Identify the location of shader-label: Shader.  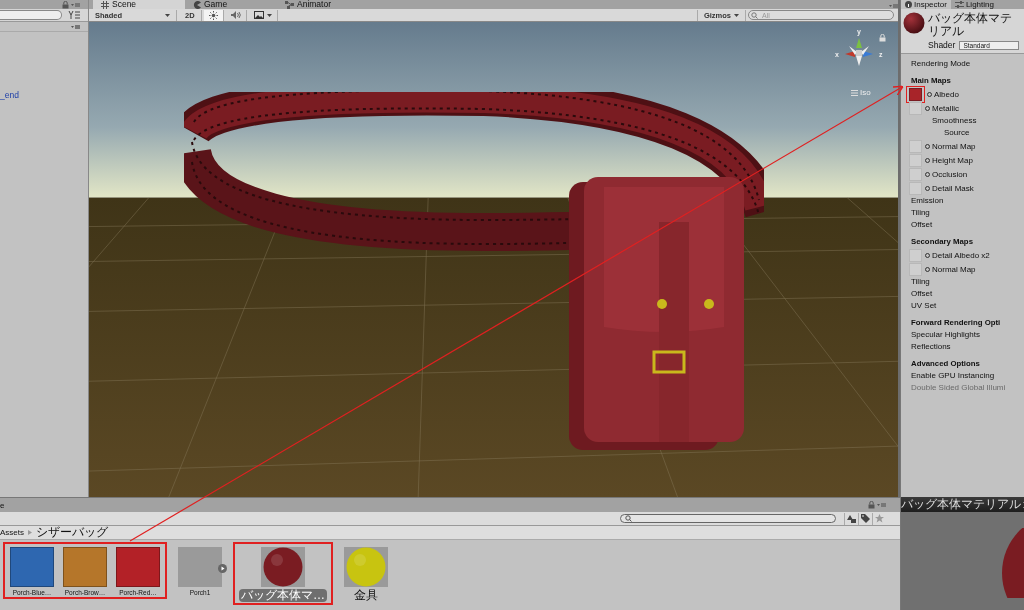
(942, 45).